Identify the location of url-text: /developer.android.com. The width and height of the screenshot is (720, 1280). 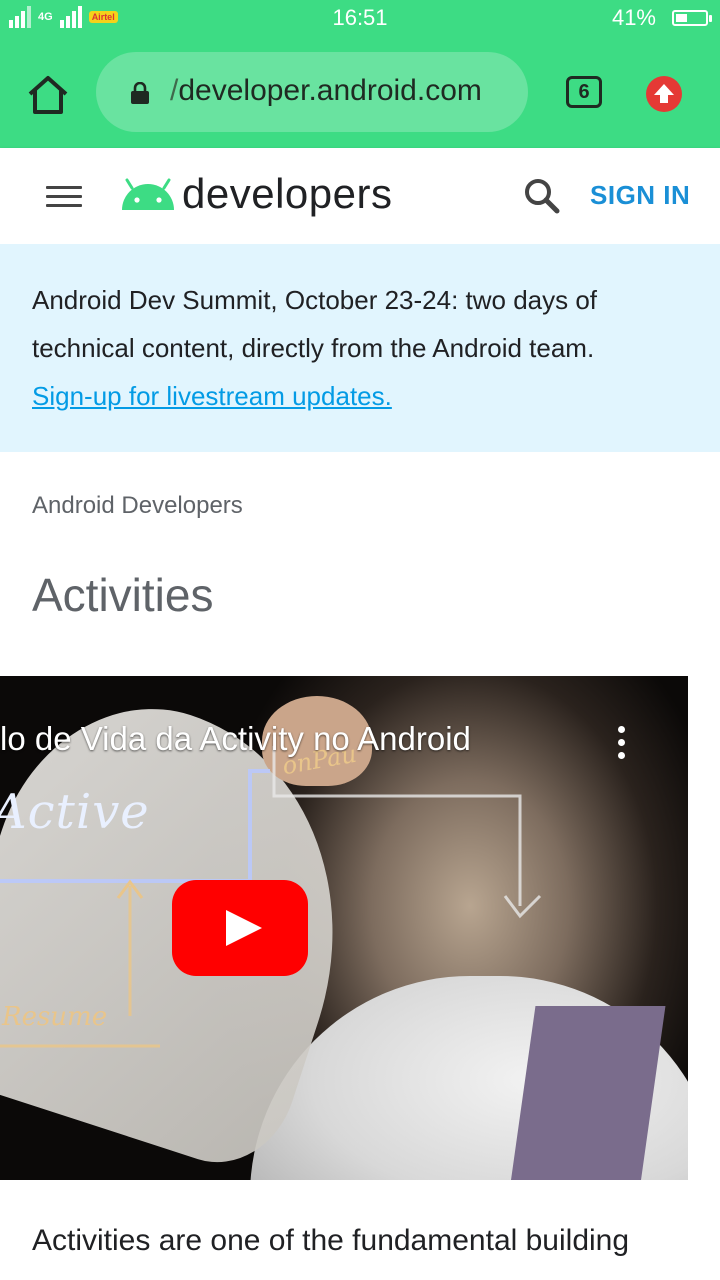
(326, 91).